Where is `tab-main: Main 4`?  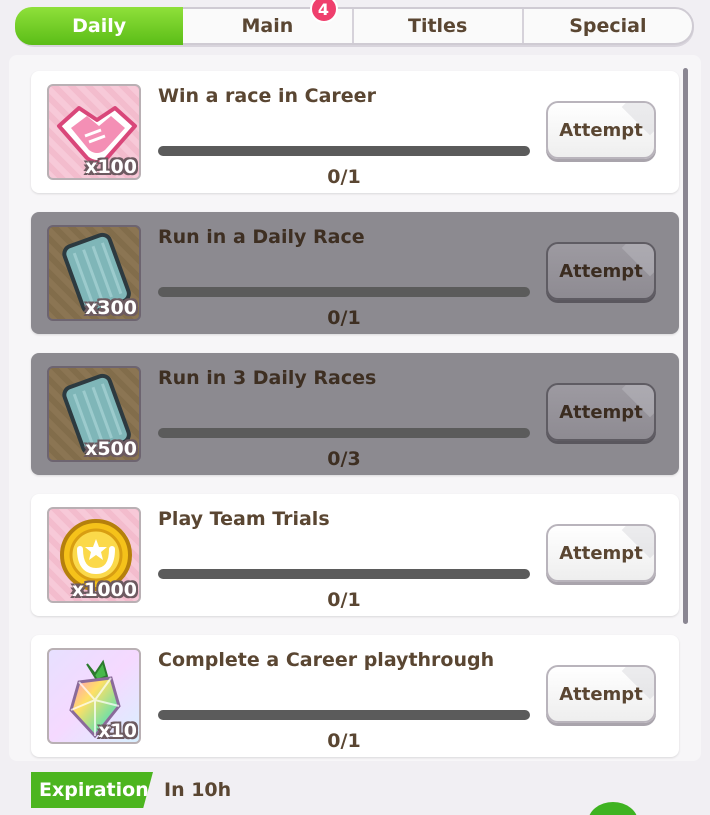
tab-main: Main 4 is located at coordinates (268, 21).